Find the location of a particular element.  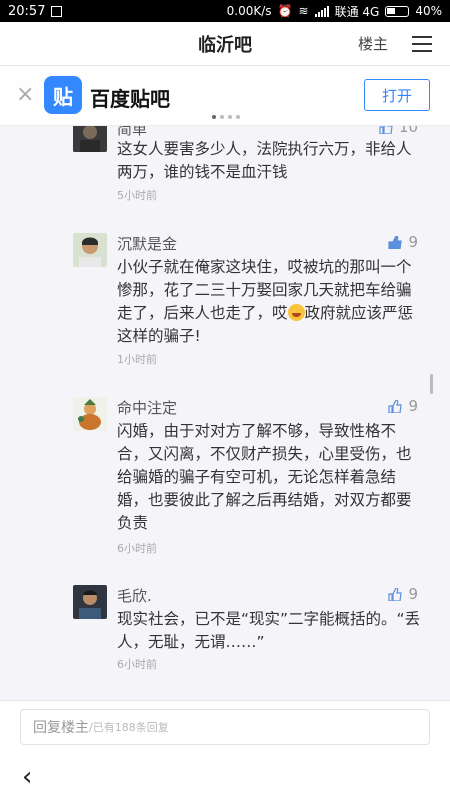

like-count: 10 is located at coordinates (408, 131).